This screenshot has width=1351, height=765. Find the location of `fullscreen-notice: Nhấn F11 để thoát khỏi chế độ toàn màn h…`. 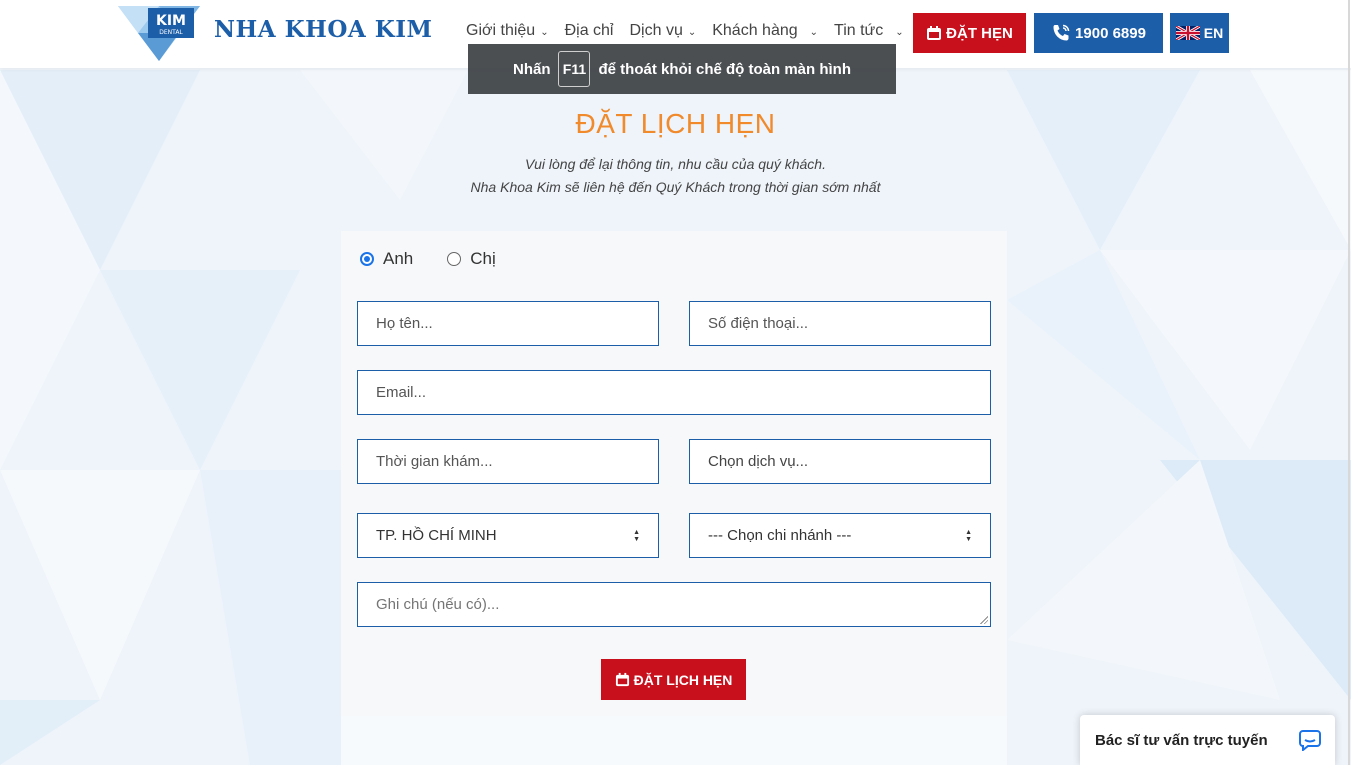

fullscreen-notice: Nhấn F11 để thoát khỏi chế độ toàn màn h… is located at coordinates (682, 69).